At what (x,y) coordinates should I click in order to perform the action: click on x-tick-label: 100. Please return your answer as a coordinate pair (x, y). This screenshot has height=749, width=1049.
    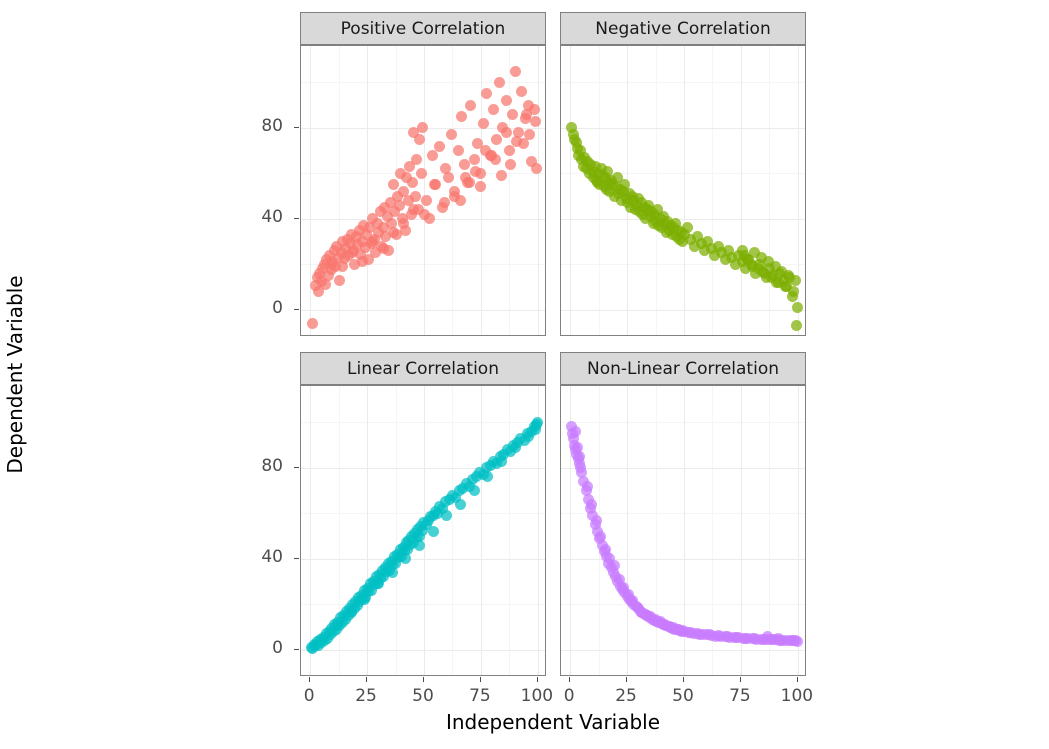
    Looking at the image, I should click on (797, 696).